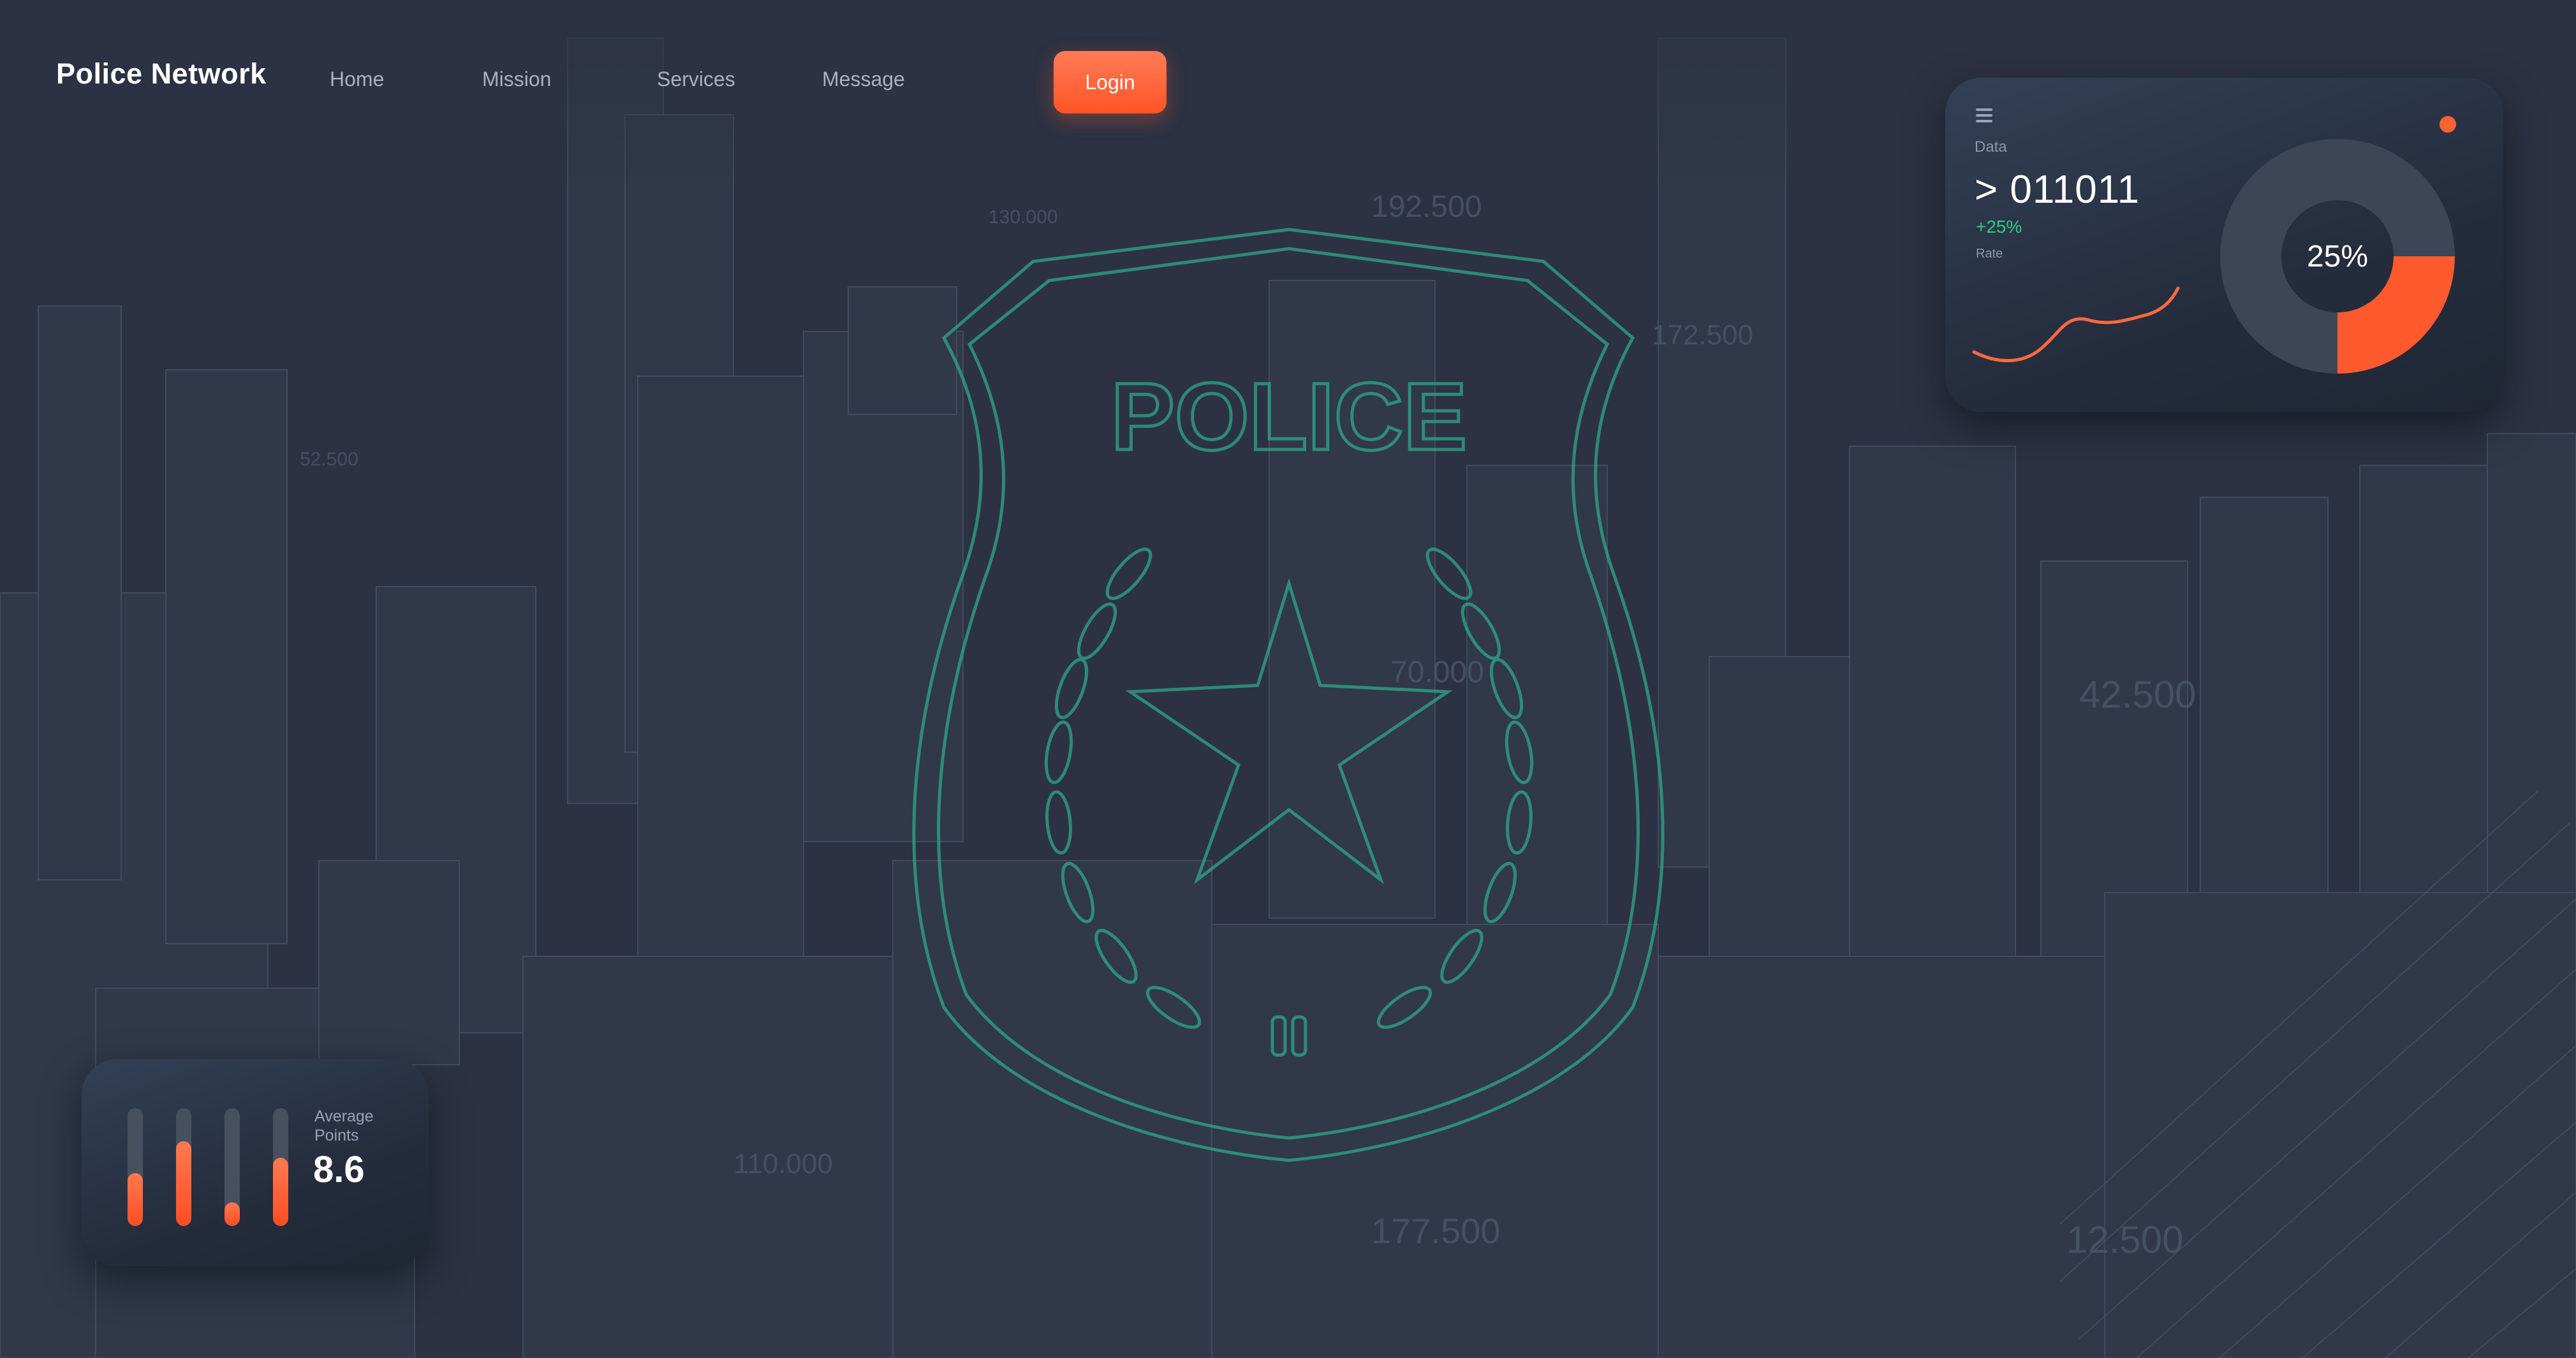  Describe the element at coordinates (1702, 335) in the screenshot. I see `svg-text: 172.500` at that location.